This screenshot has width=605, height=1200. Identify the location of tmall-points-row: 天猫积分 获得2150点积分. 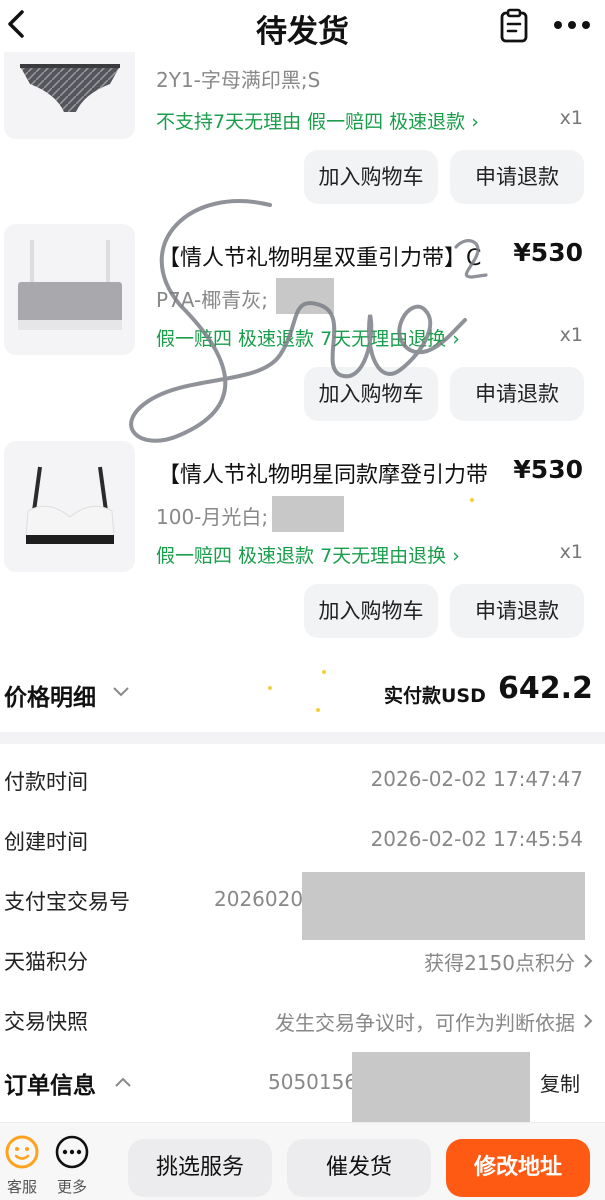
(302, 960).